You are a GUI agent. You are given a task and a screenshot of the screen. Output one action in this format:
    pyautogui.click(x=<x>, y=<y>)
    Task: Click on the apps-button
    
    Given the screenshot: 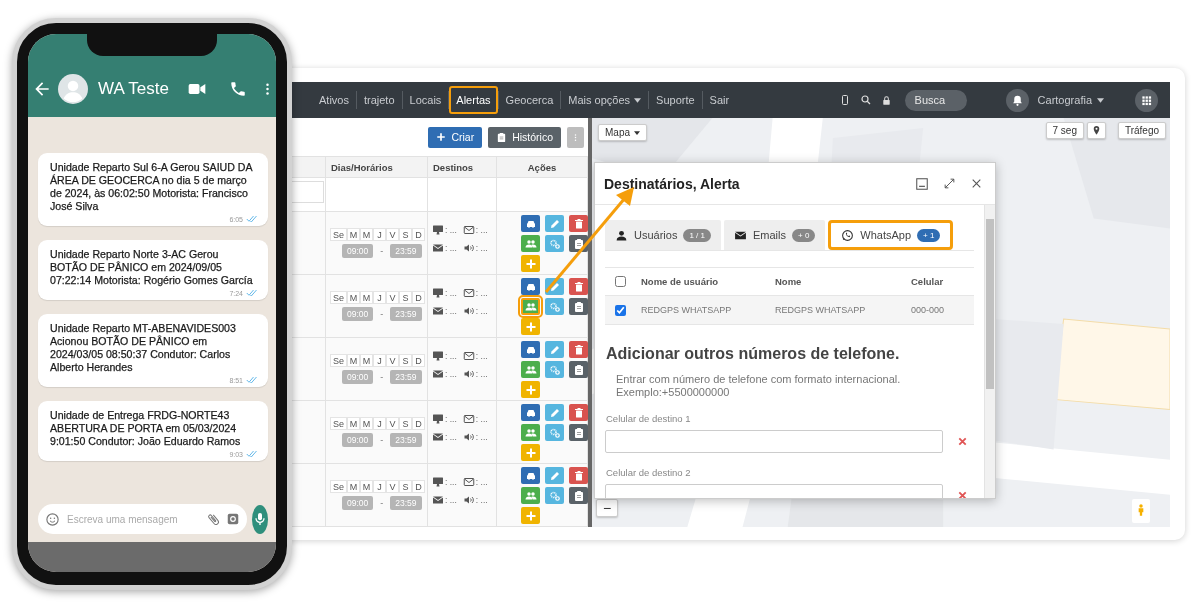 What is the action you would take?
    pyautogui.click(x=1146, y=100)
    